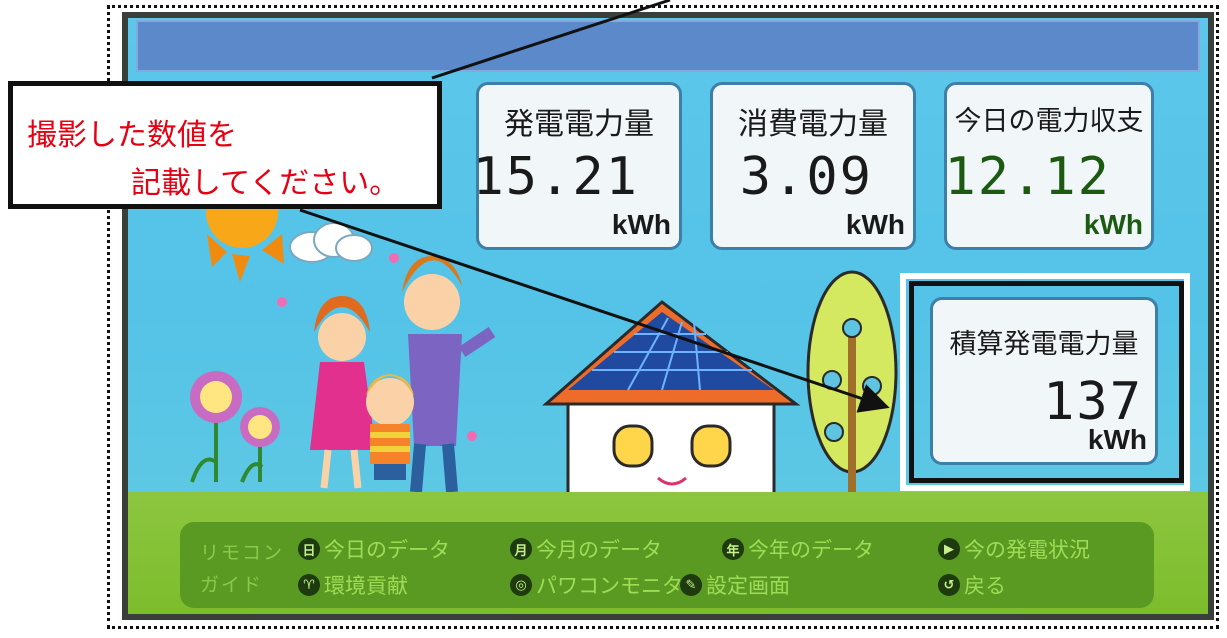 The width and height of the screenshot is (1227, 638). I want to click on pointer-line, so click(551, 40).